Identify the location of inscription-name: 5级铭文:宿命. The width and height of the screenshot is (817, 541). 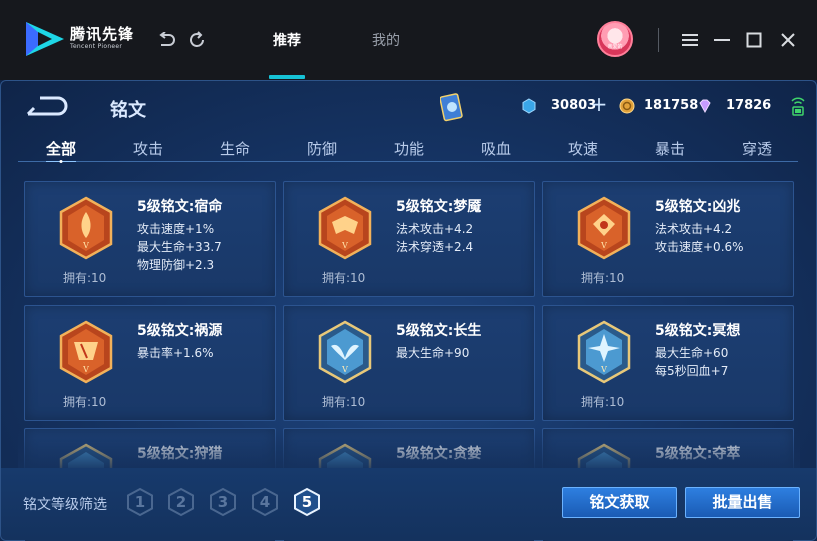
(180, 207).